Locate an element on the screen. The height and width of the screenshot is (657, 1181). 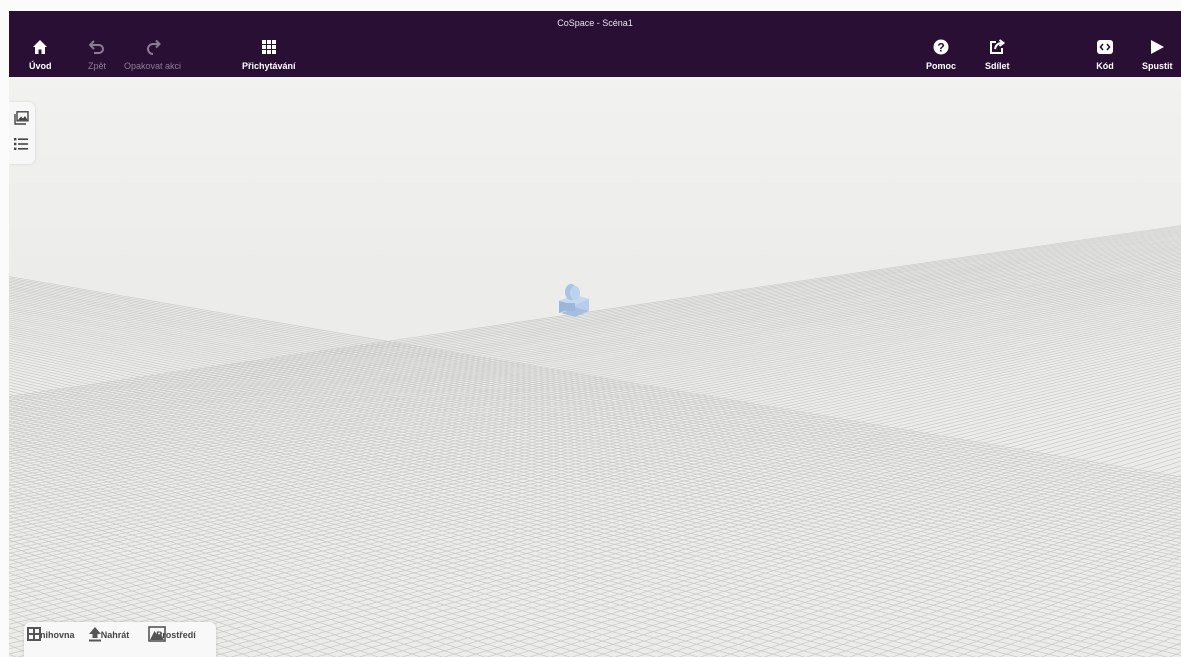
grid-icon is located at coordinates (269, 47).